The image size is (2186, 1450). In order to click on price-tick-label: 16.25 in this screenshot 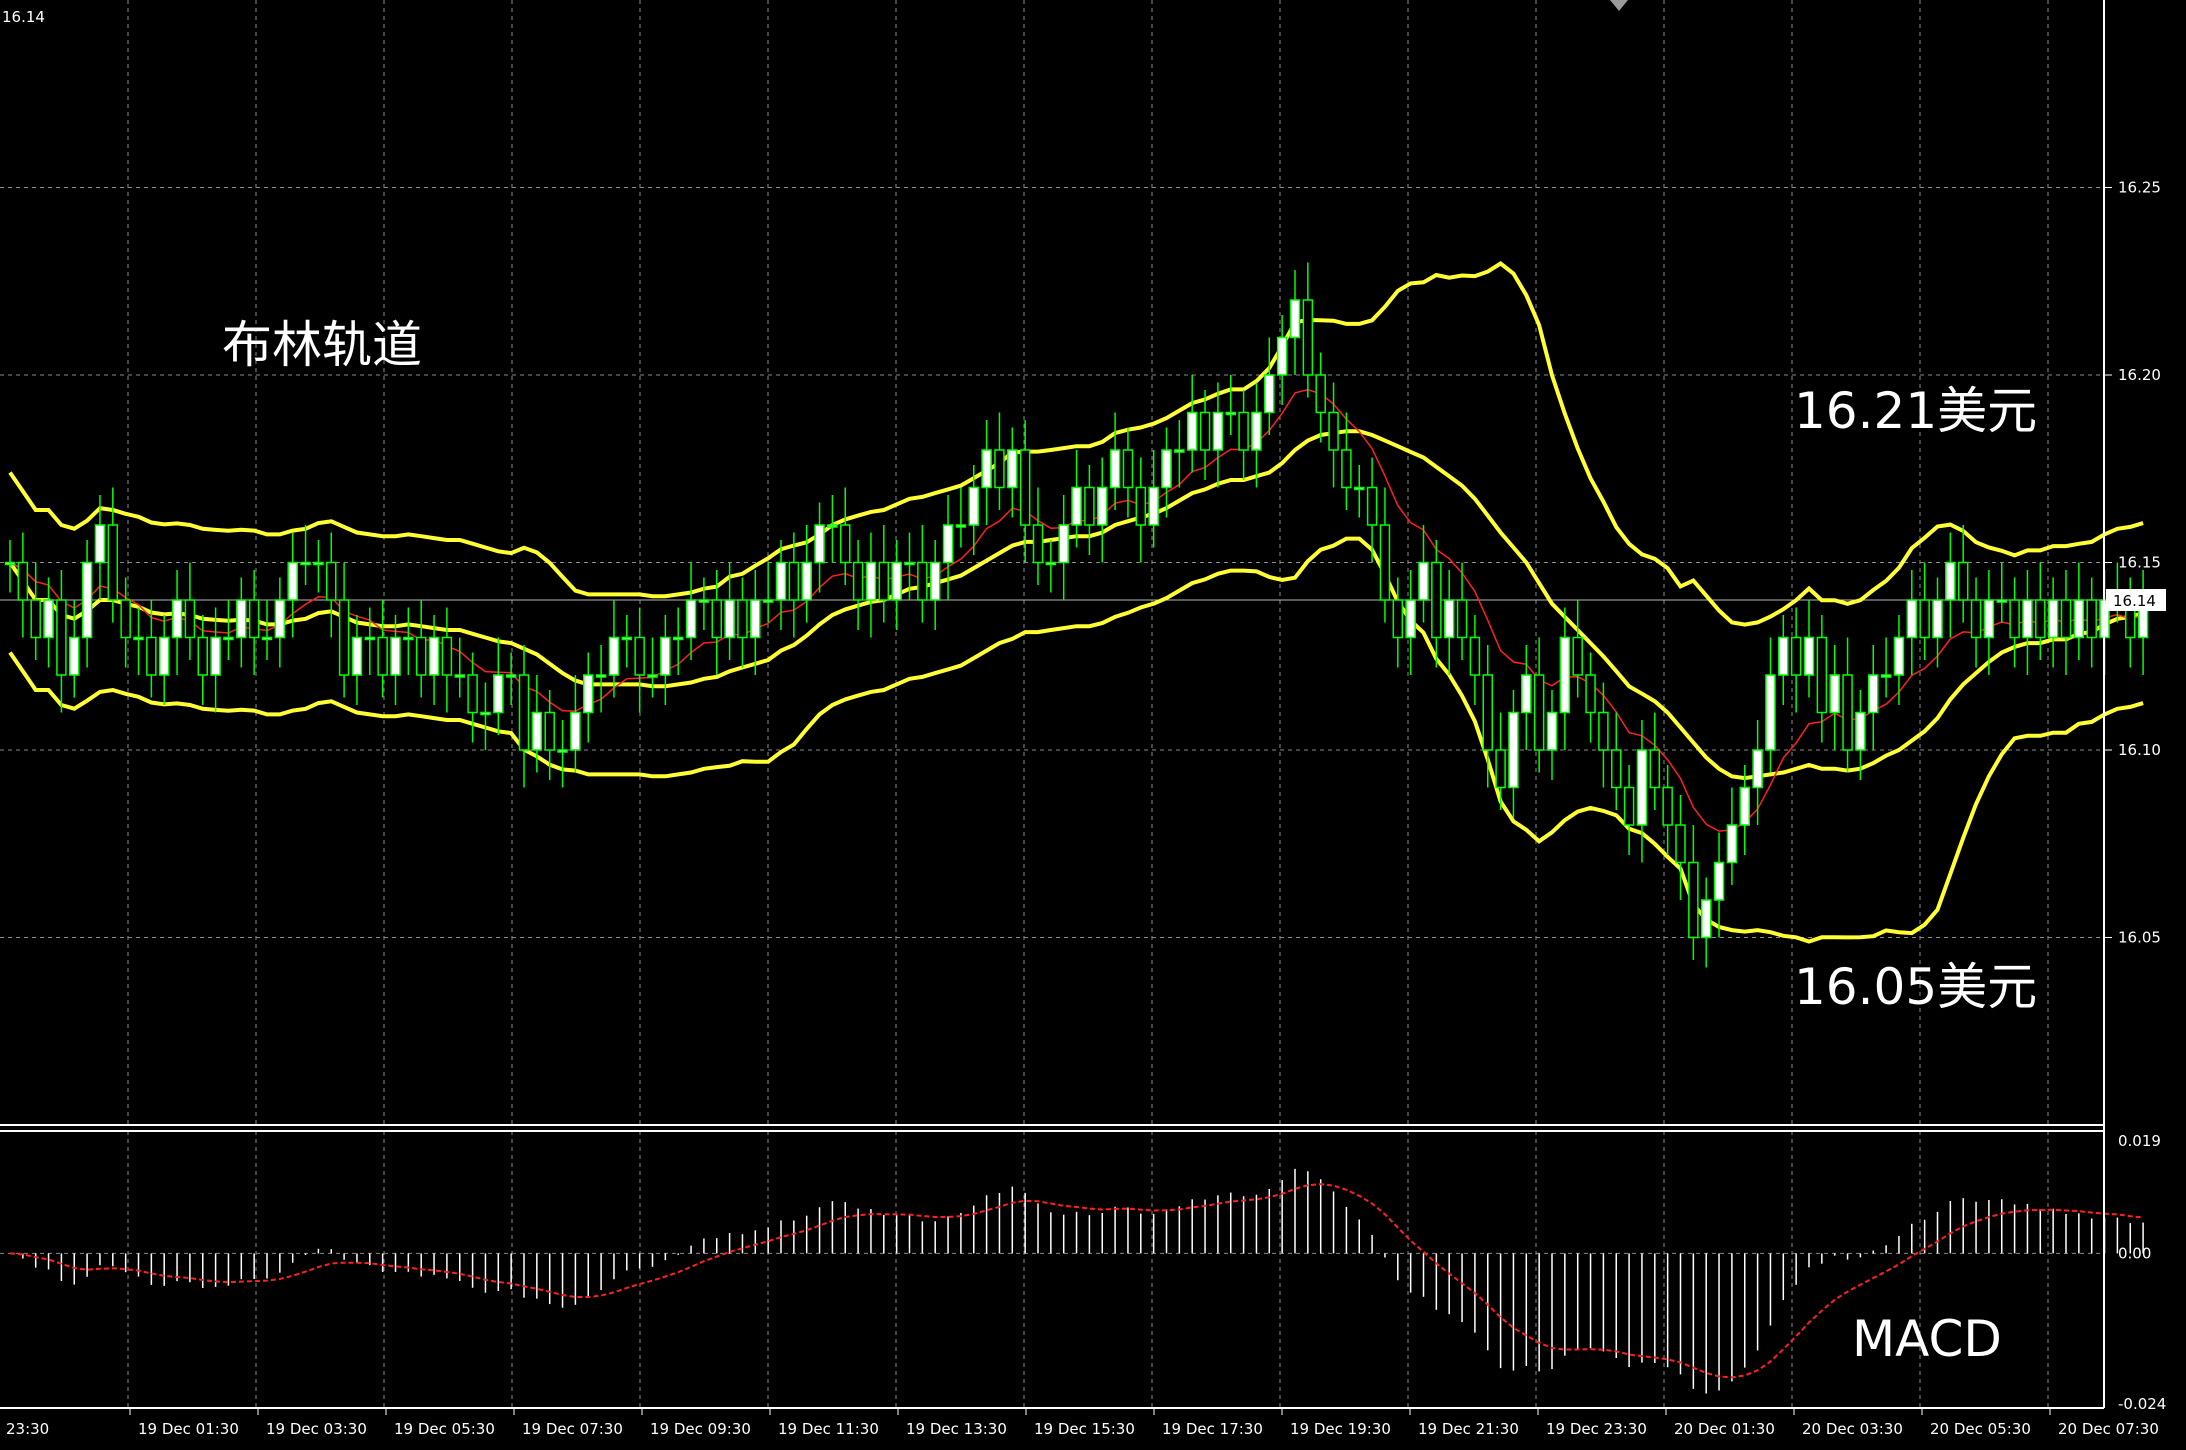, I will do `click(2139, 188)`.